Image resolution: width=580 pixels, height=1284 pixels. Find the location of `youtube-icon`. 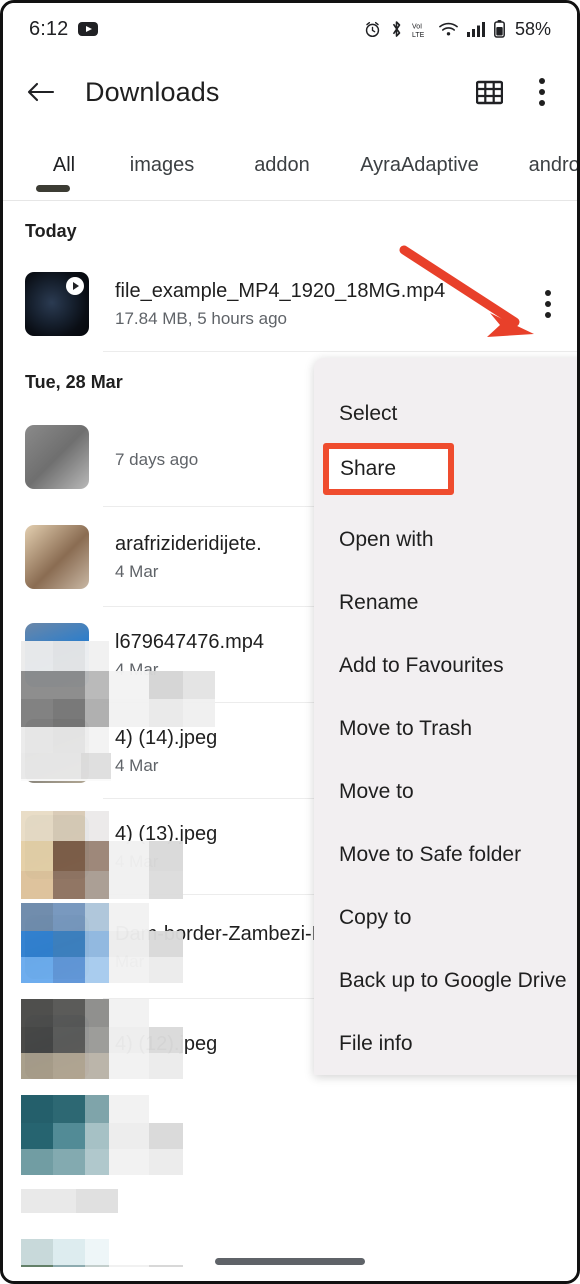

youtube-icon is located at coordinates (88, 29).